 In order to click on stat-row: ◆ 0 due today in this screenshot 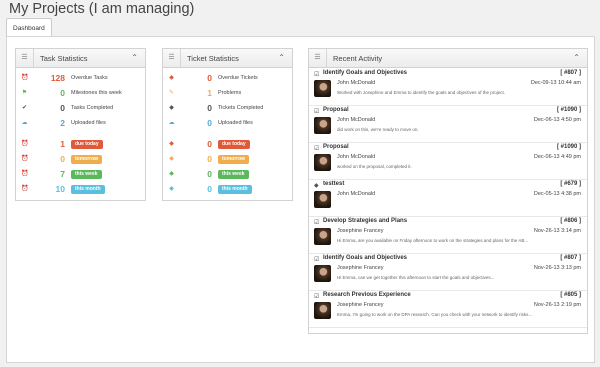, I will do `click(227, 144)`.